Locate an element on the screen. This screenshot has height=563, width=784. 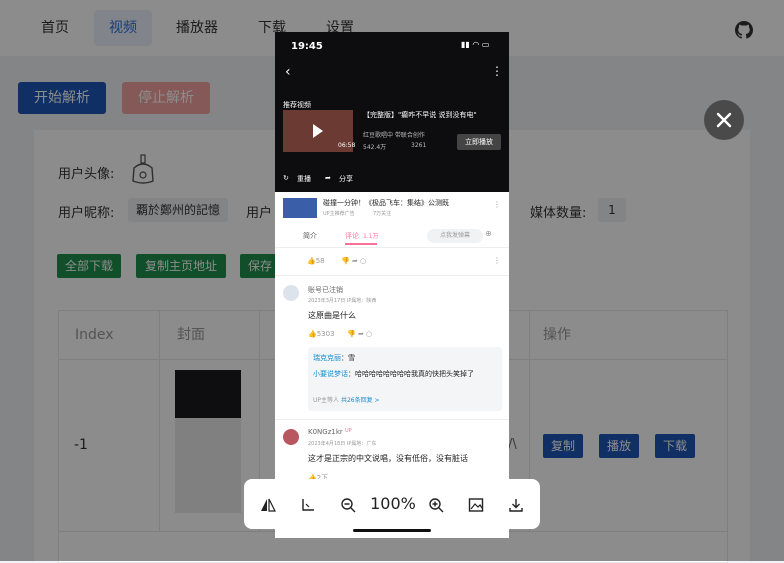
comment2-date: 2023年4月18日 IP属地：广东 is located at coordinates (342, 444).